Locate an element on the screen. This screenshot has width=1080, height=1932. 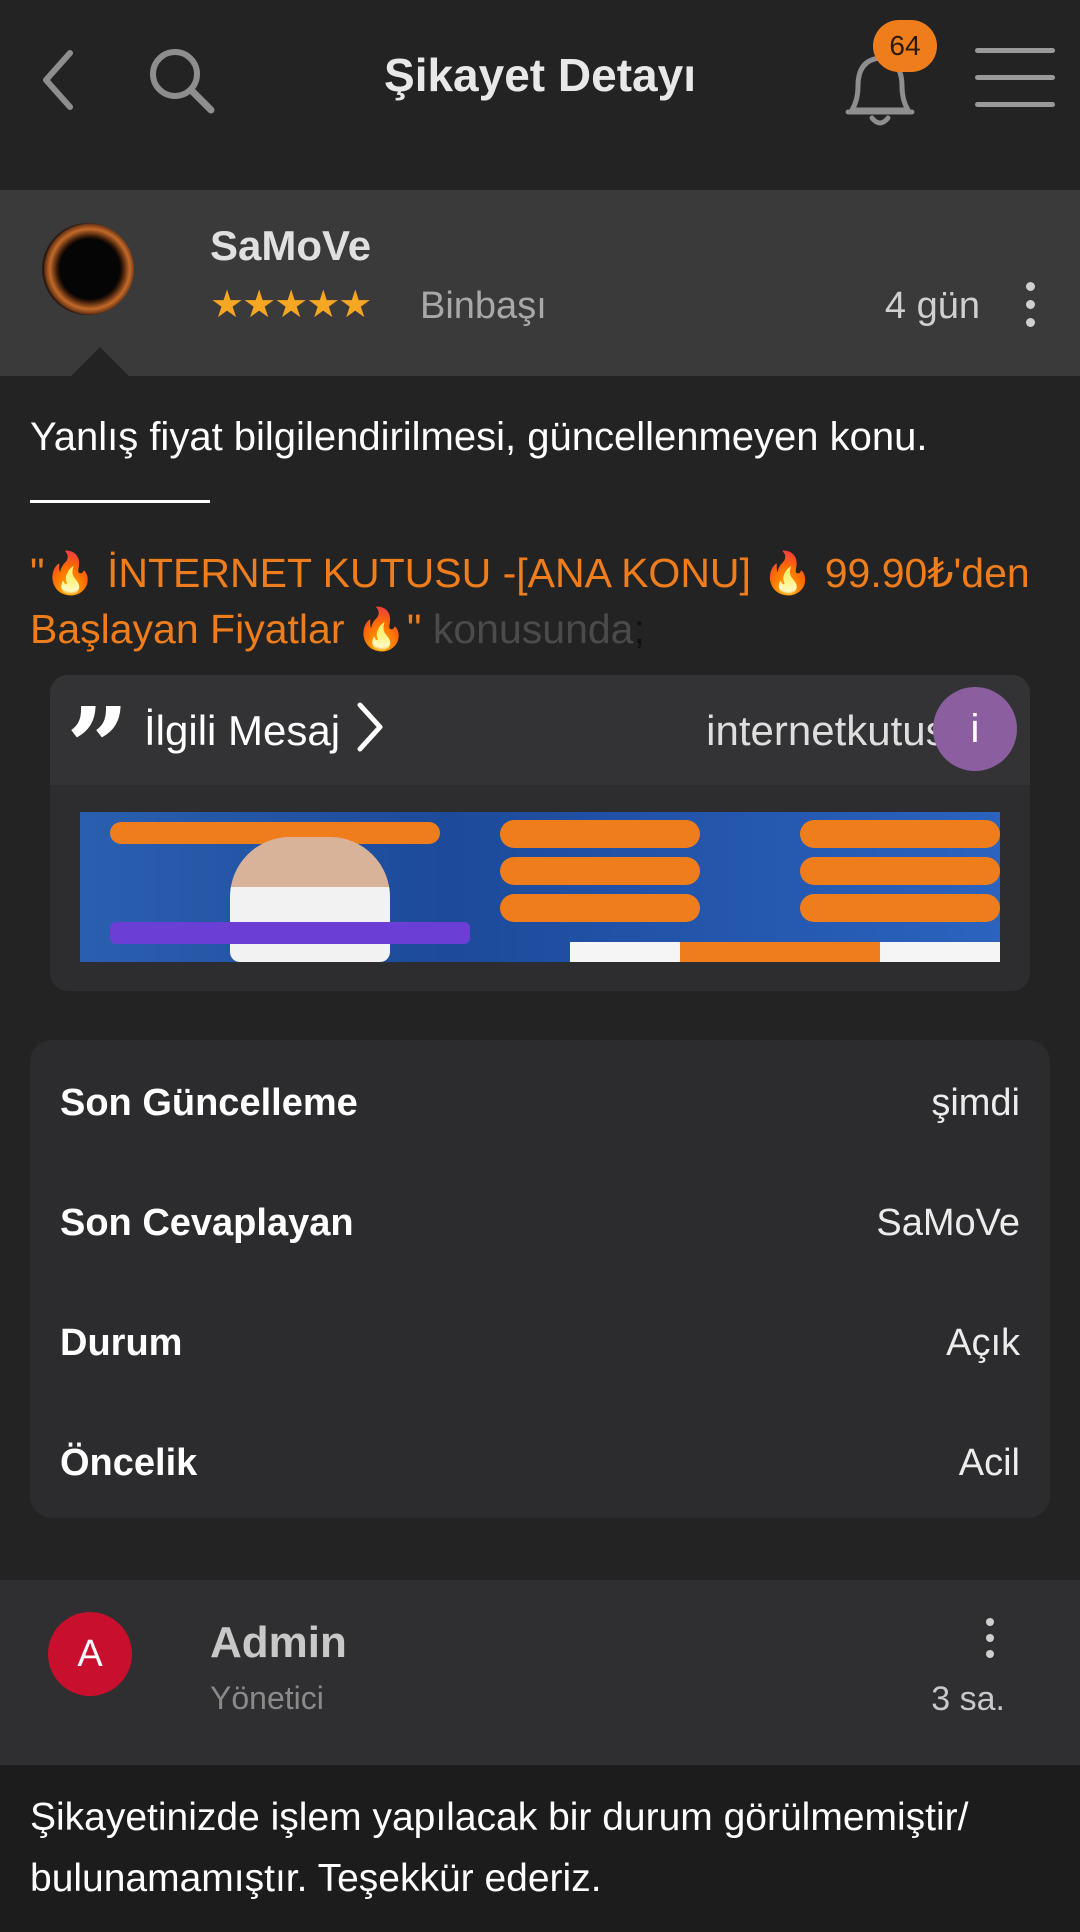
chevron-right-icon is located at coordinates (370, 727).